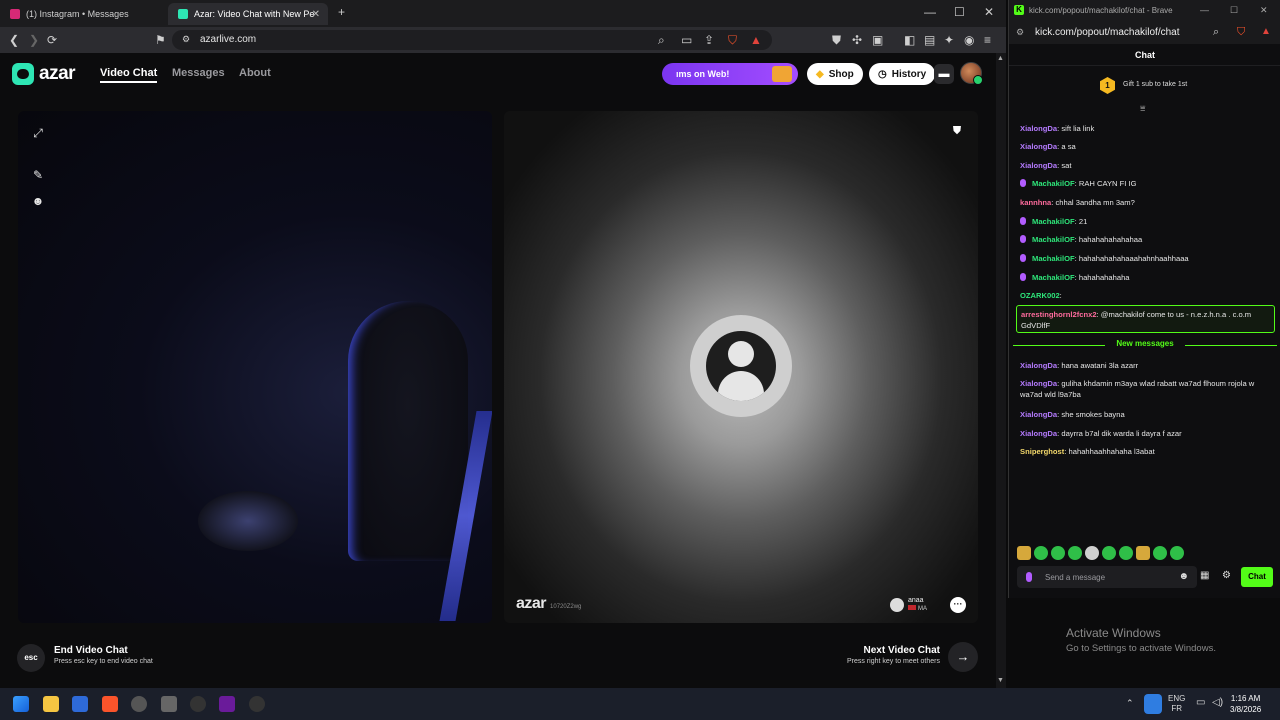  What do you see at coordinates (944, 74) in the screenshot?
I see `inbox-icon: ▬` at bounding box center [944, 74].